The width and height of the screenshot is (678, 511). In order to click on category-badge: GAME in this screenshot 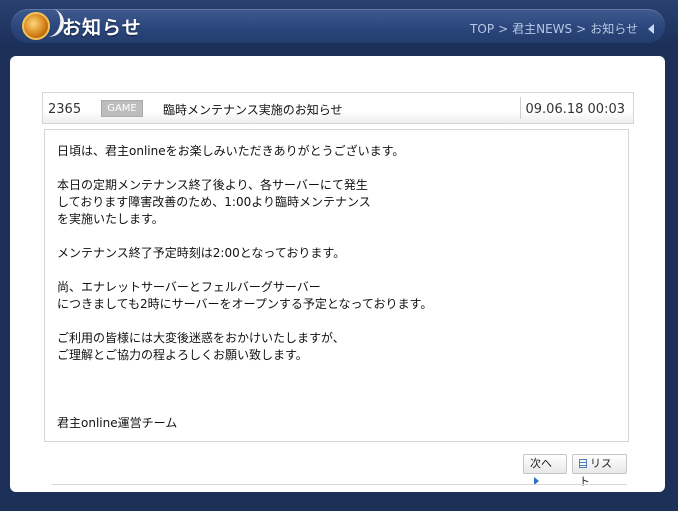, I will do `click(122, 108)`.